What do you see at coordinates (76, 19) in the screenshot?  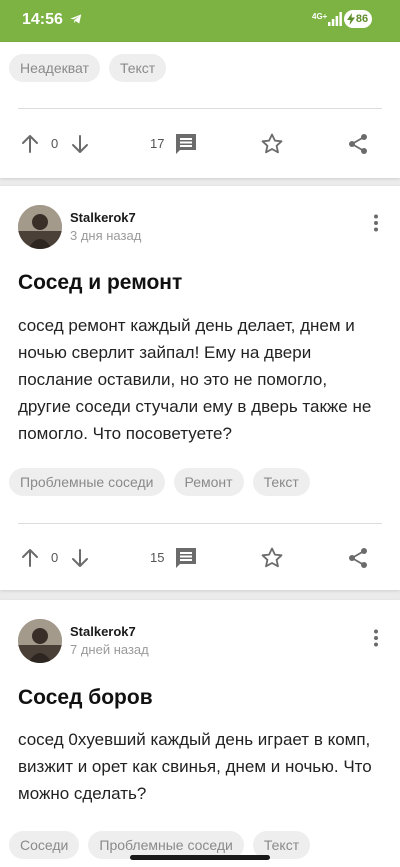 I see `telegram-icon` at bounding box center [76, 19].